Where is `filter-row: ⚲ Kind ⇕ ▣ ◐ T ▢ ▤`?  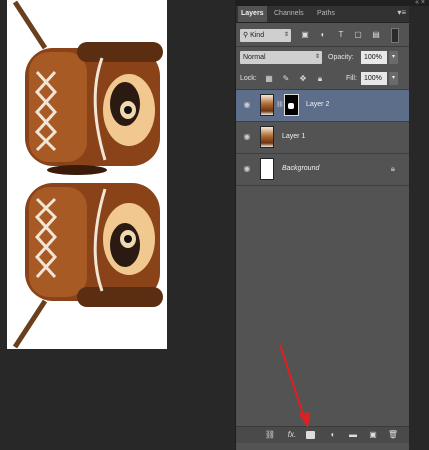
filter-row: ⚲ Kind ⇕ ▣ ◐ T ▢ ▤ is located at coordinates (322, 36).